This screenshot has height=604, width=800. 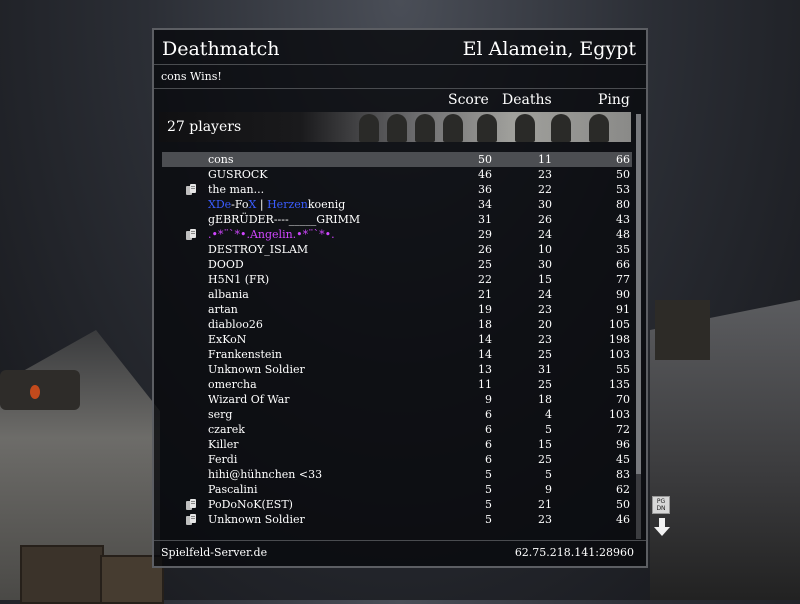 I want to click on player-score: 22, so click(x=485, y=279).